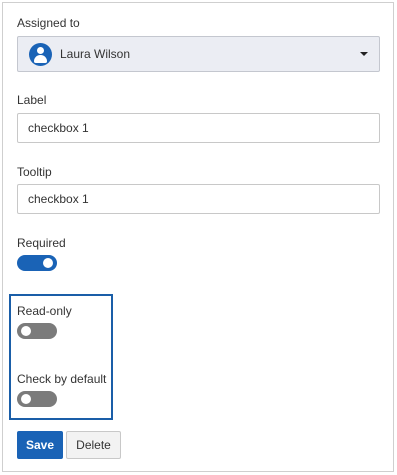 This screenshot has height=475, width=397. Describe the element at coordinates (198, 199) in the screenshot. I see `tooltip-input` at that location.